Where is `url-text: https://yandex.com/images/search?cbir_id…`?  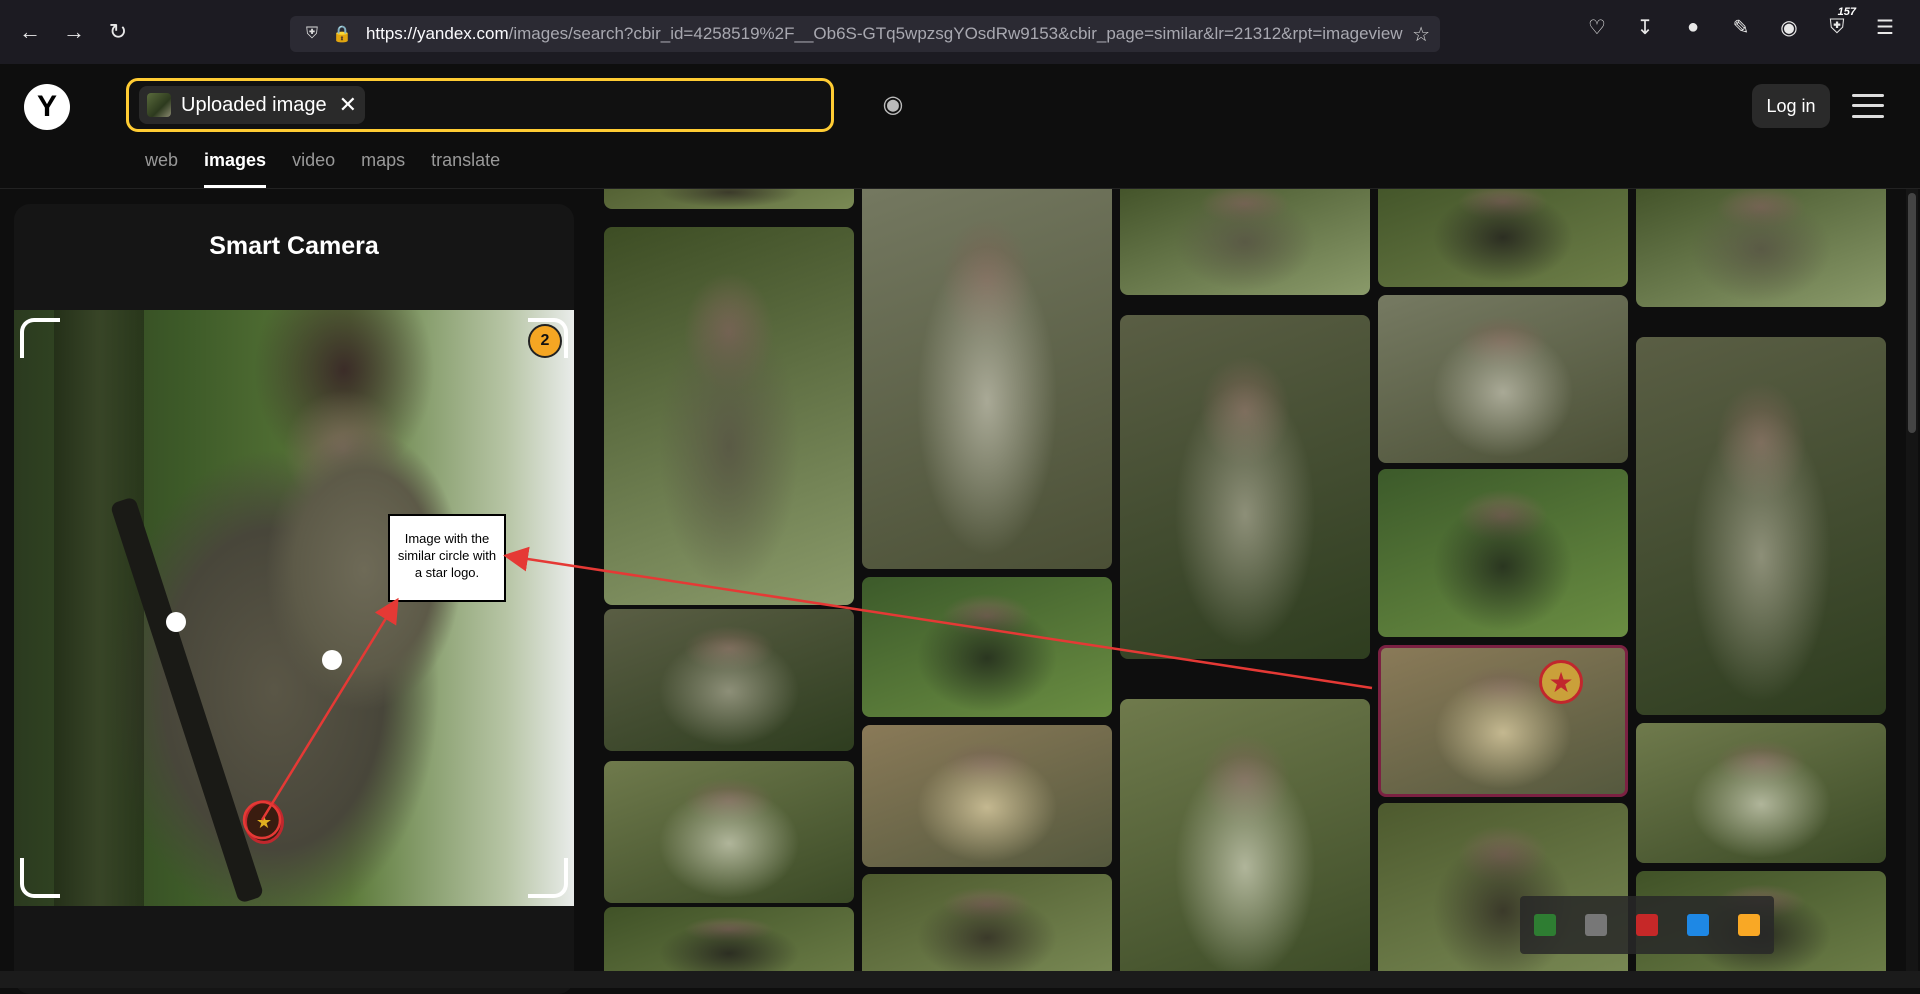
url-text: https://yandex.com/images/search?cbir_id… is located at coordinates (886, 34).